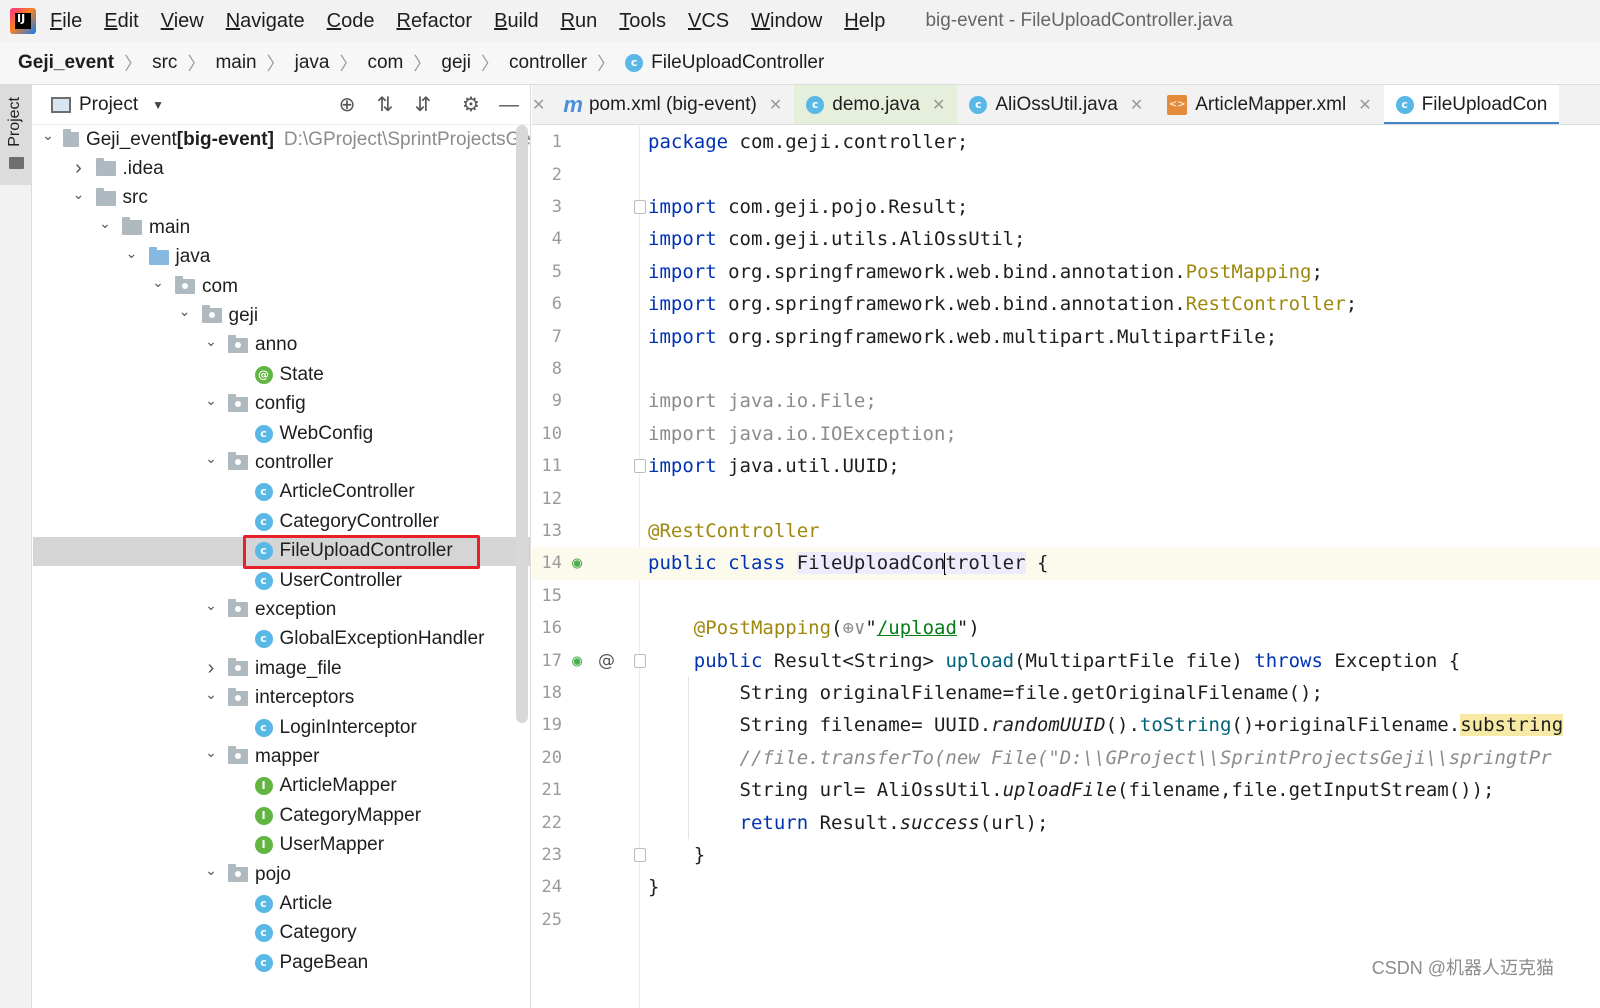  I want to click on project-tree-scrollbar, so click(522, 424).